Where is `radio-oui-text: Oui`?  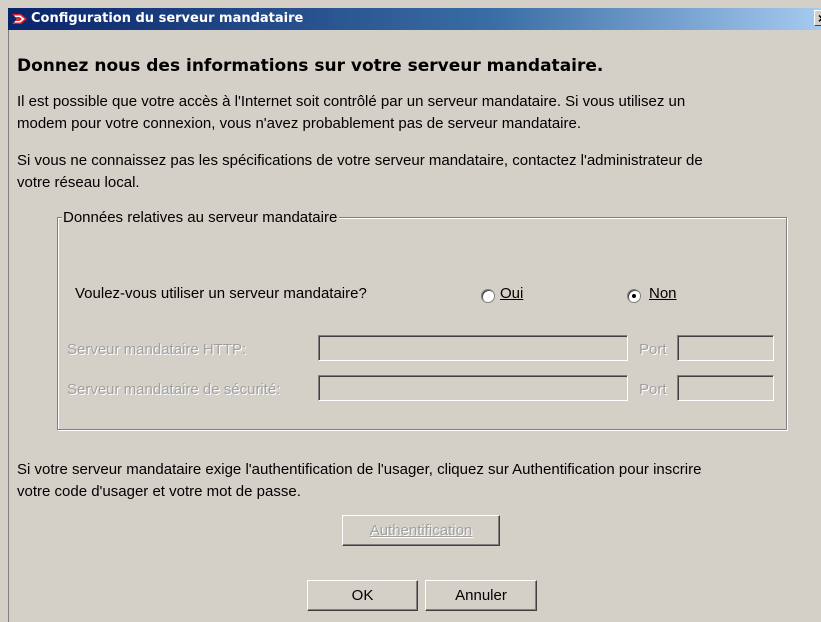 radio-oui-text: Oui is located at coordinates (512, 293).